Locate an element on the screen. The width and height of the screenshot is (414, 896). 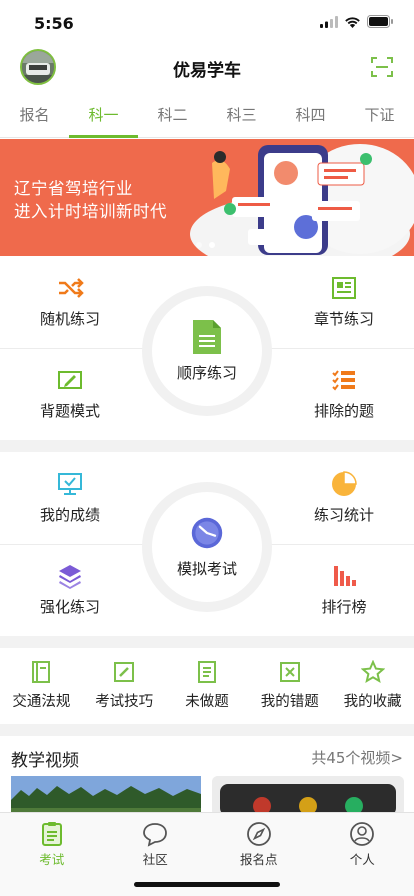
bottom-tab-exam: 考试 is located at coordinates (52, 854).